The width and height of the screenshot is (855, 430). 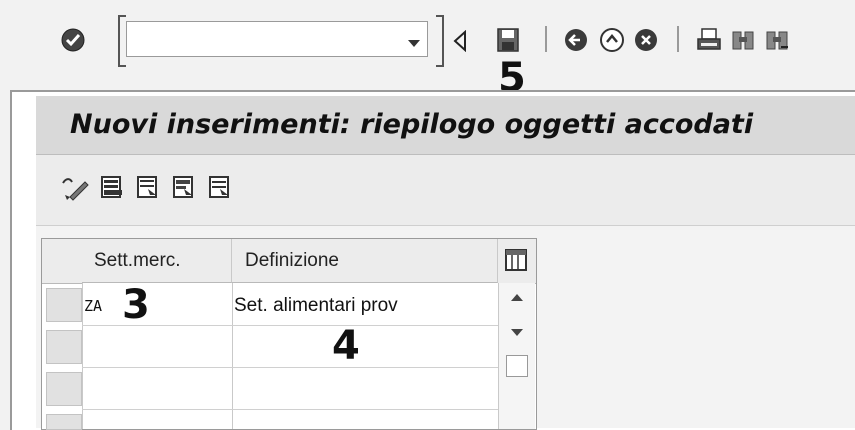 I want to click on scroll-thumb, so click(x=517, y=366).